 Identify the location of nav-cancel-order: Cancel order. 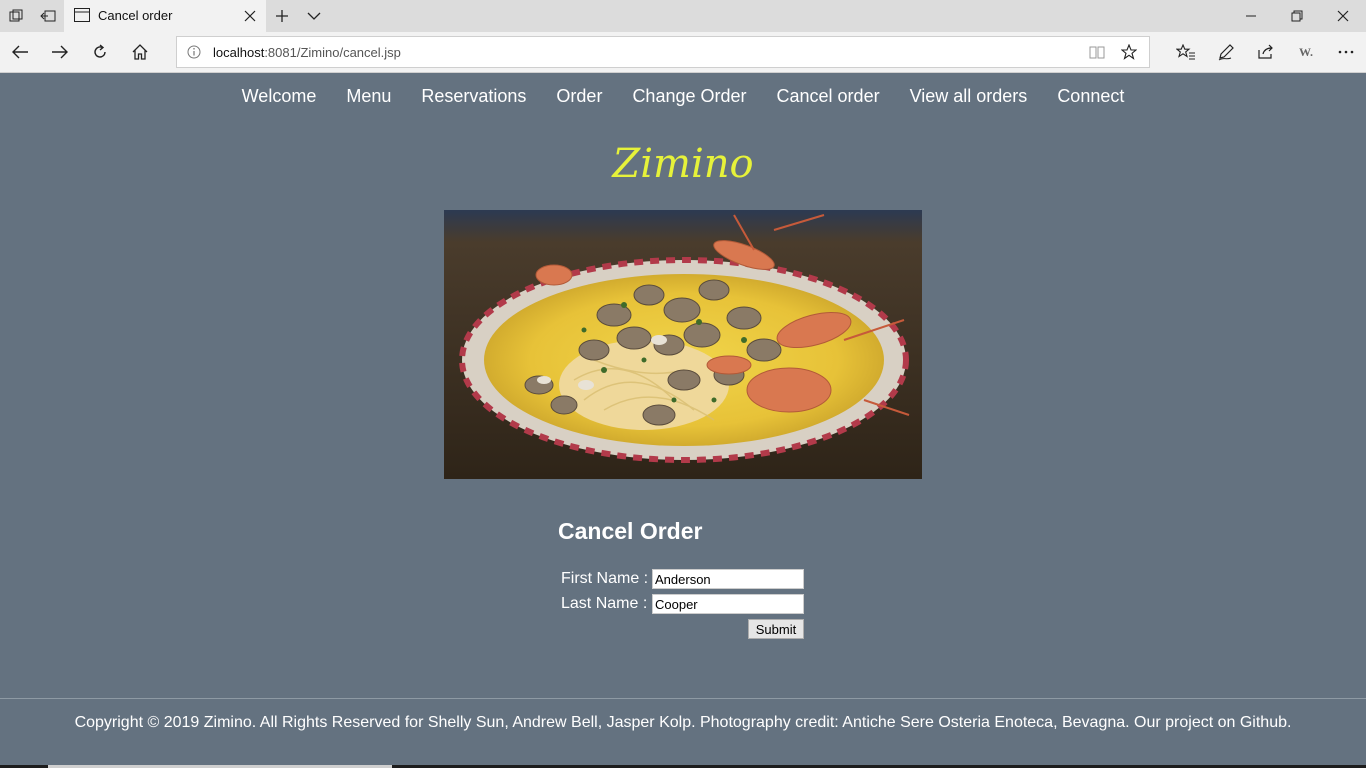
(828, 96).